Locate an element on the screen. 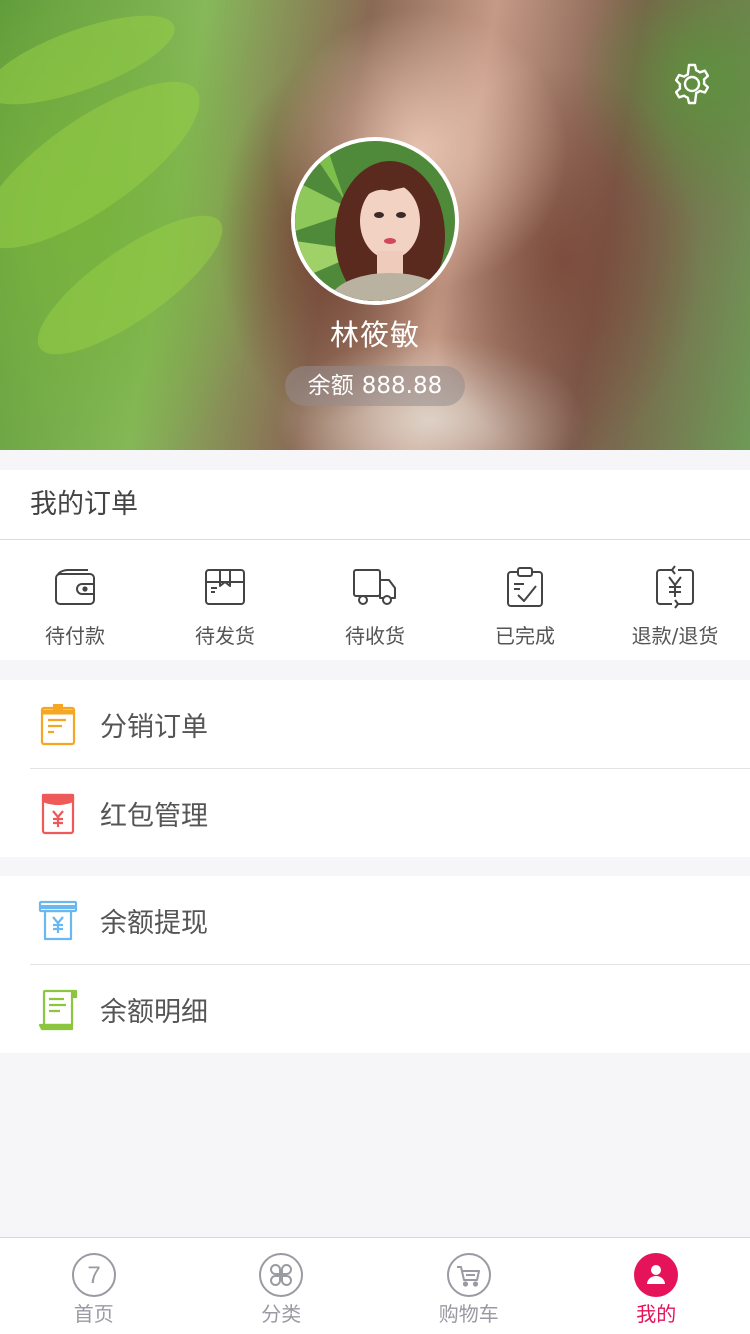 The image size is (750, 1334). menu-item-balance-detail: 余额明细 is located at coordinates (375, 1009).